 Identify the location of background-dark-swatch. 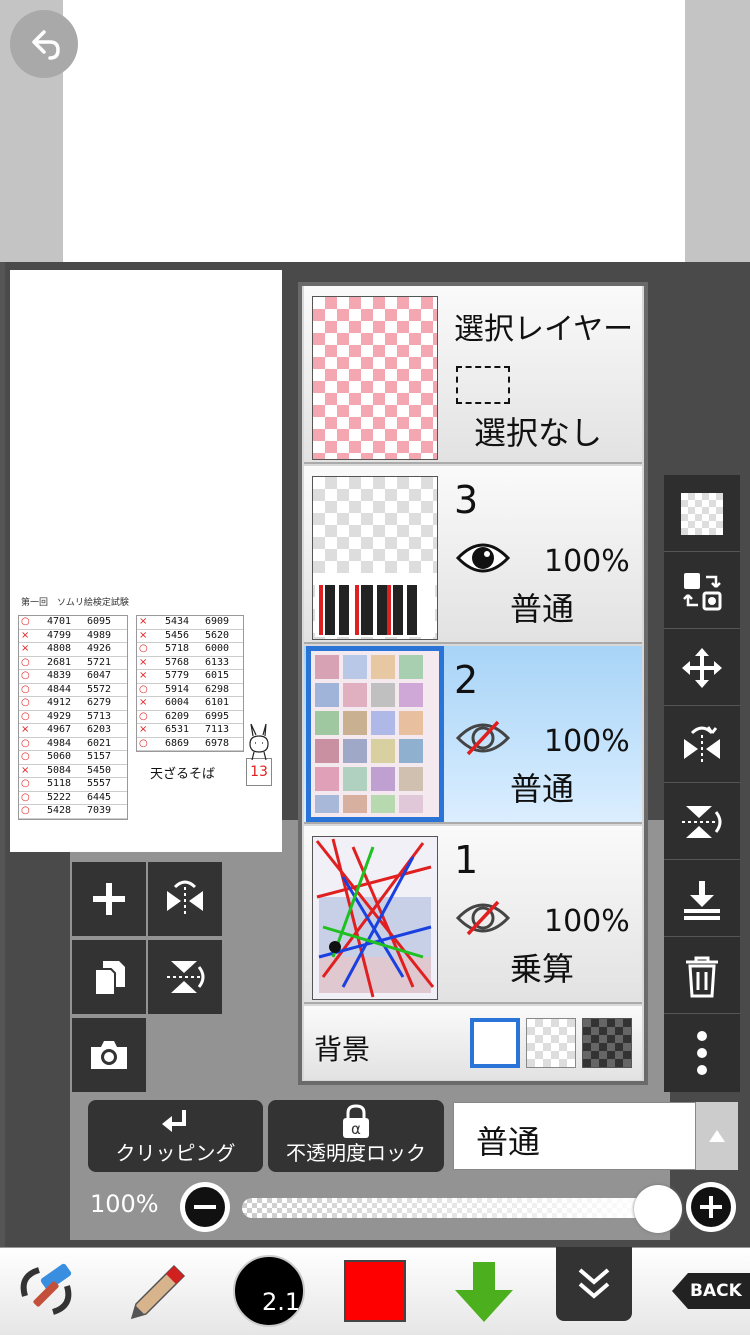
(607, 1043).